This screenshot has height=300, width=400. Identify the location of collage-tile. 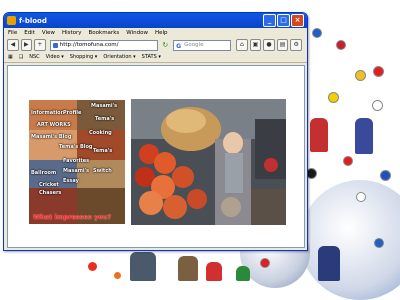
(101, 174).